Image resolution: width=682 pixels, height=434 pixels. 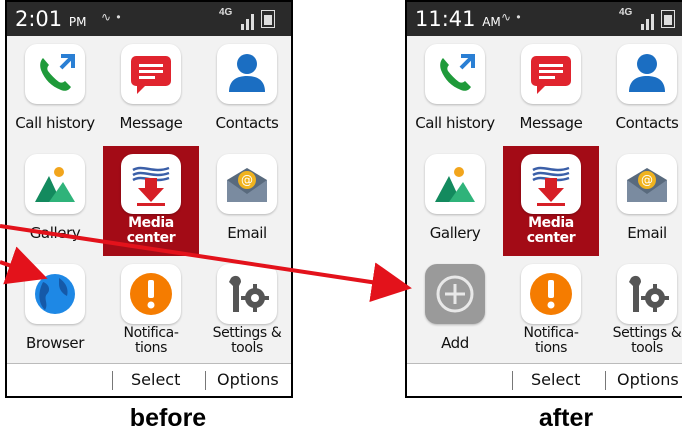 I want to click on app-add: Add, so click(x=455, y=311).